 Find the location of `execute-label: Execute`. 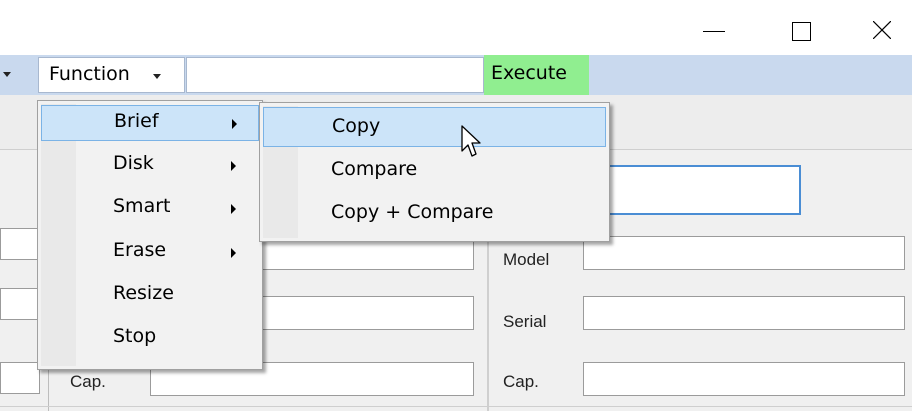

execute-label: Execute is located at coordinates (529, 73).